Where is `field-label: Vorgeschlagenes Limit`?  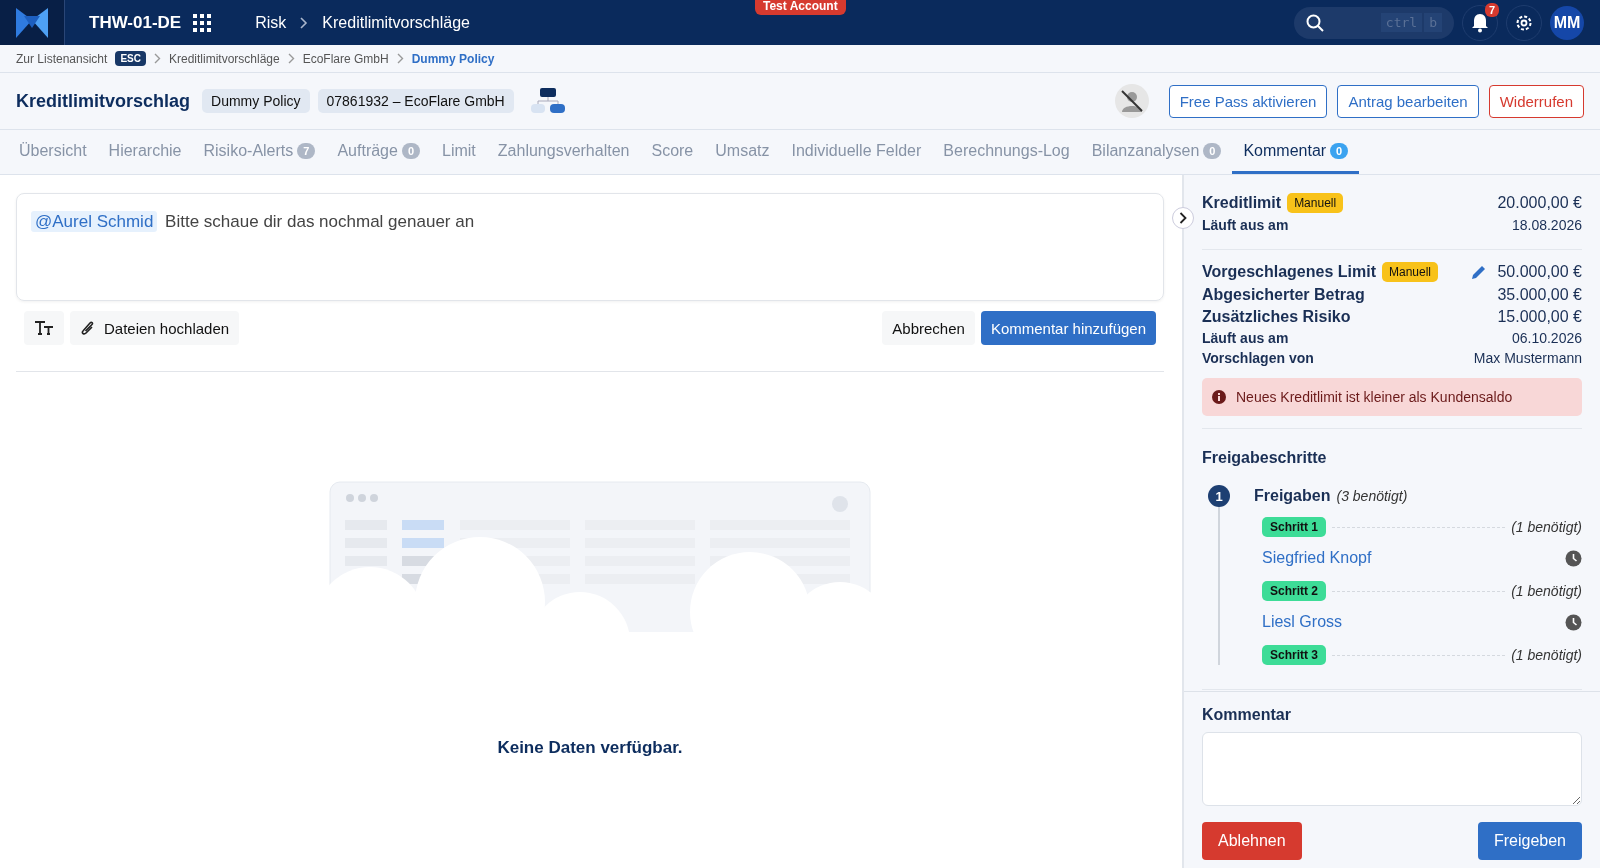
field-label: Vorgeschlagenes Limit is located at coordinates (1289, 272).